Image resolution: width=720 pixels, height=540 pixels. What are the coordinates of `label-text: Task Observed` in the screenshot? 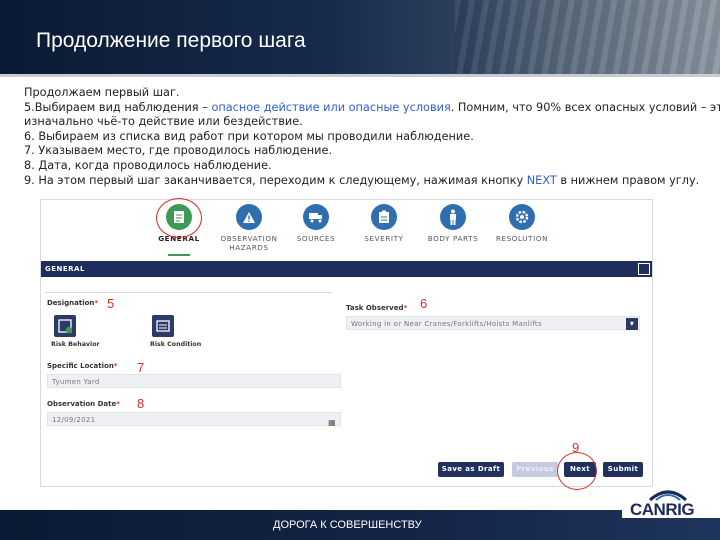 It's located at (375, 308).